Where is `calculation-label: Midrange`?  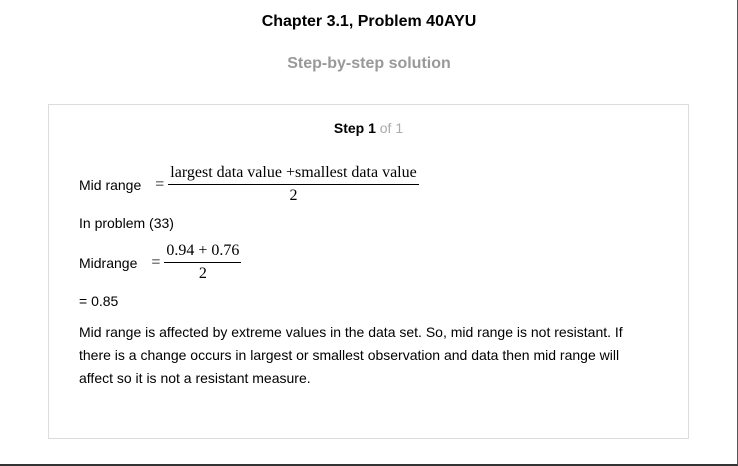
calculation-label: Midrange is located at coordinates (108, 262).